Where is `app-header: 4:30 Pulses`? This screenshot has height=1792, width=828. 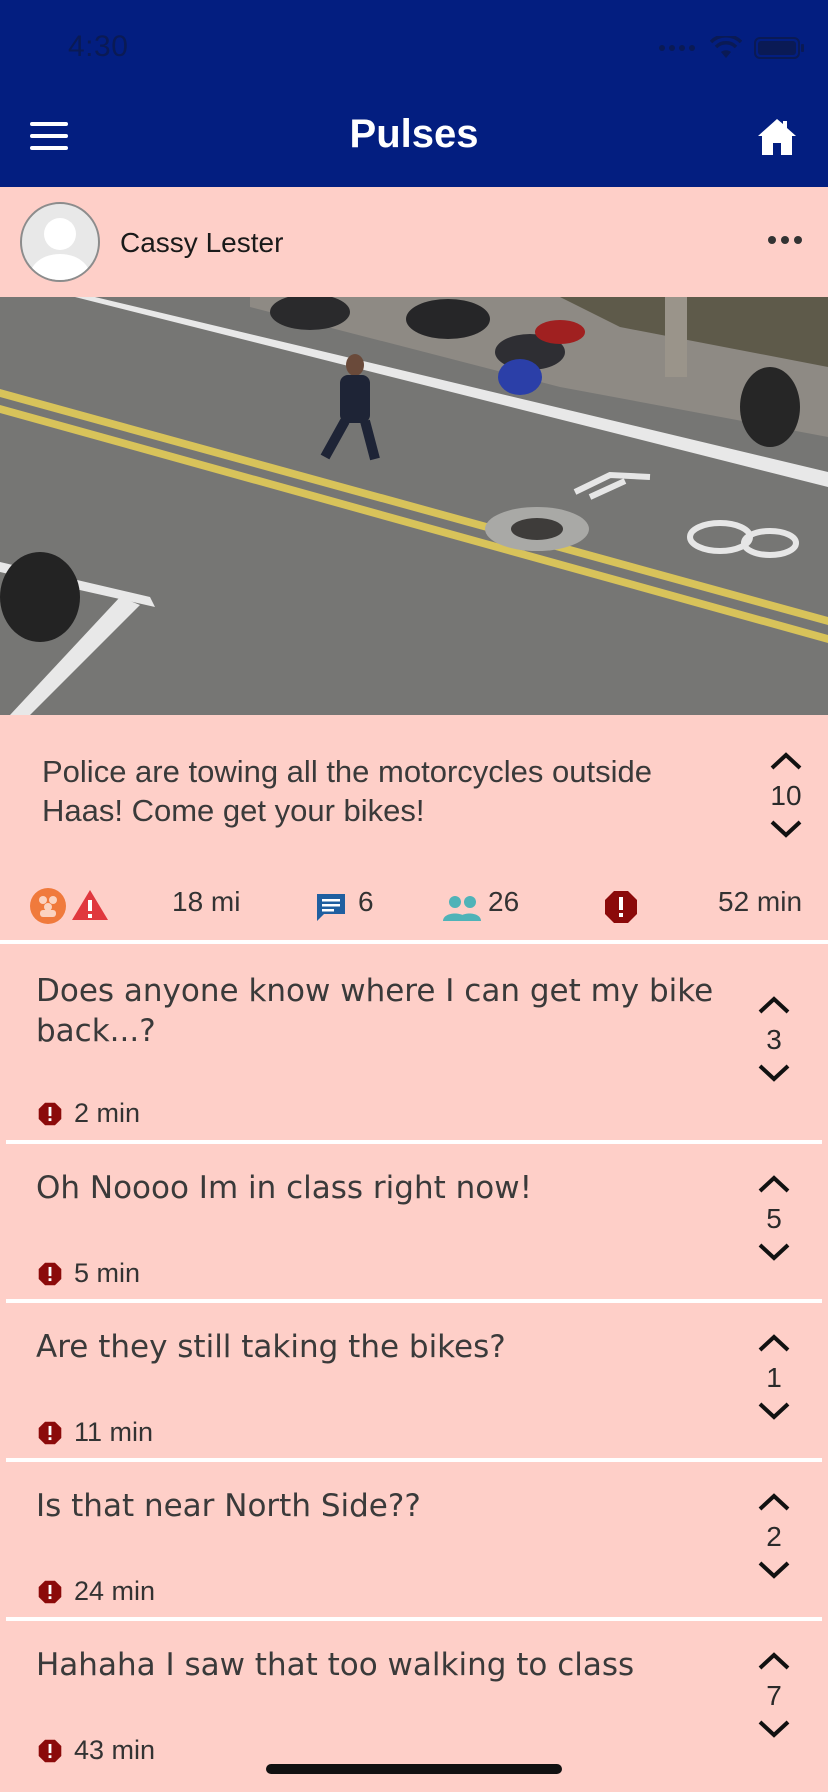
app-header: 4:30 Pulses is located at coordinates (414, 93).